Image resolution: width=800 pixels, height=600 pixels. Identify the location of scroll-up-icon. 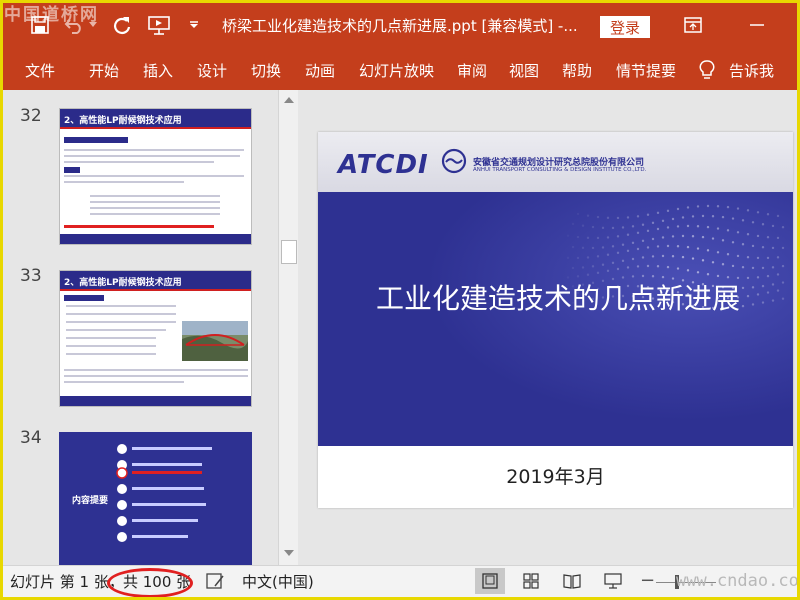
(289, 100).